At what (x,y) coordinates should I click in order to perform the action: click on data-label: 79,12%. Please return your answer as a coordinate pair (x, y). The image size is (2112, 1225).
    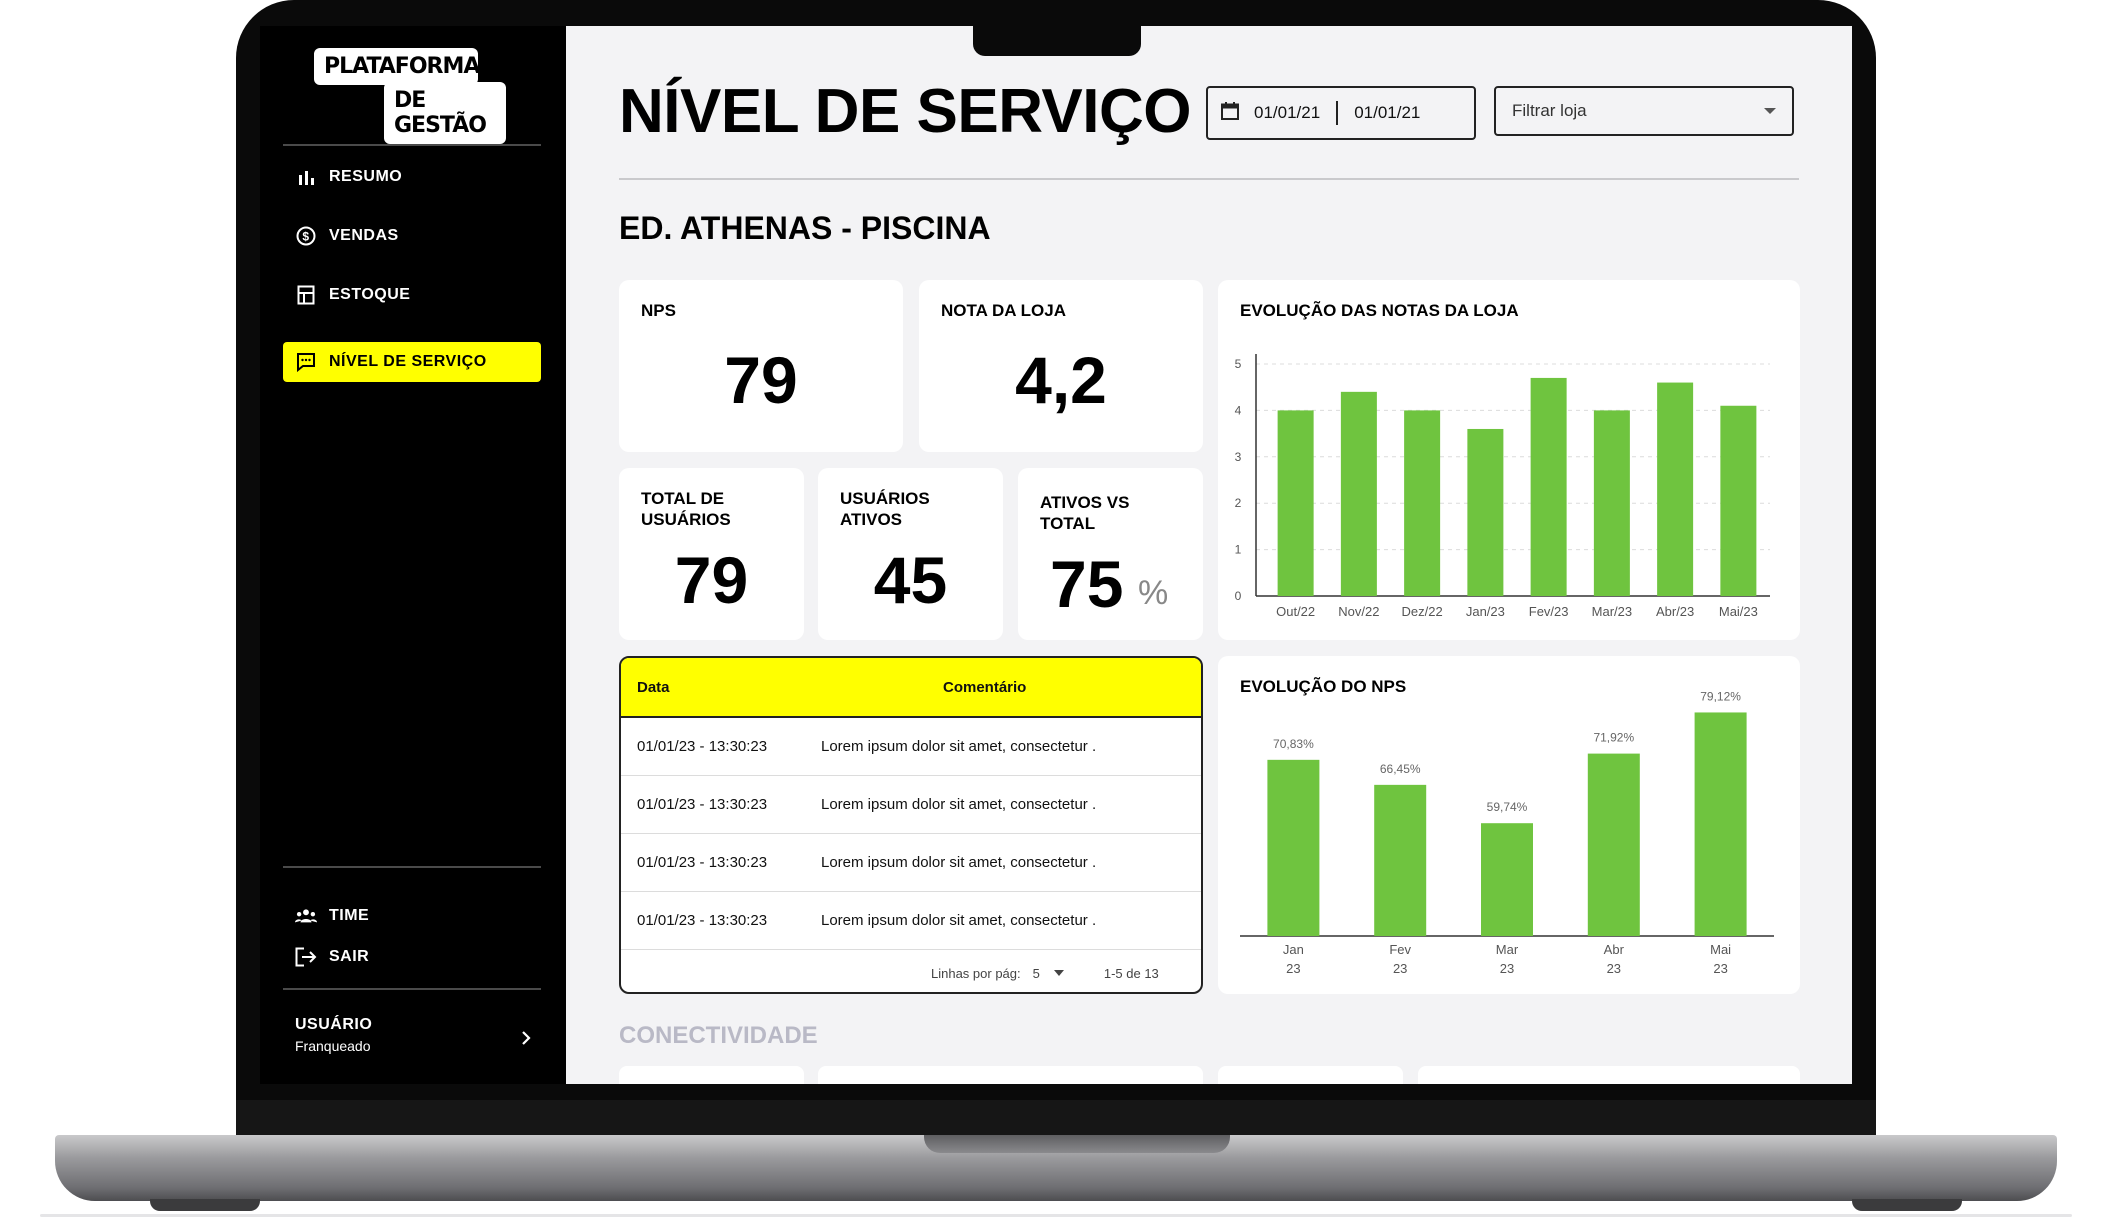
    Looking at the image, I should click on (1720, 696).